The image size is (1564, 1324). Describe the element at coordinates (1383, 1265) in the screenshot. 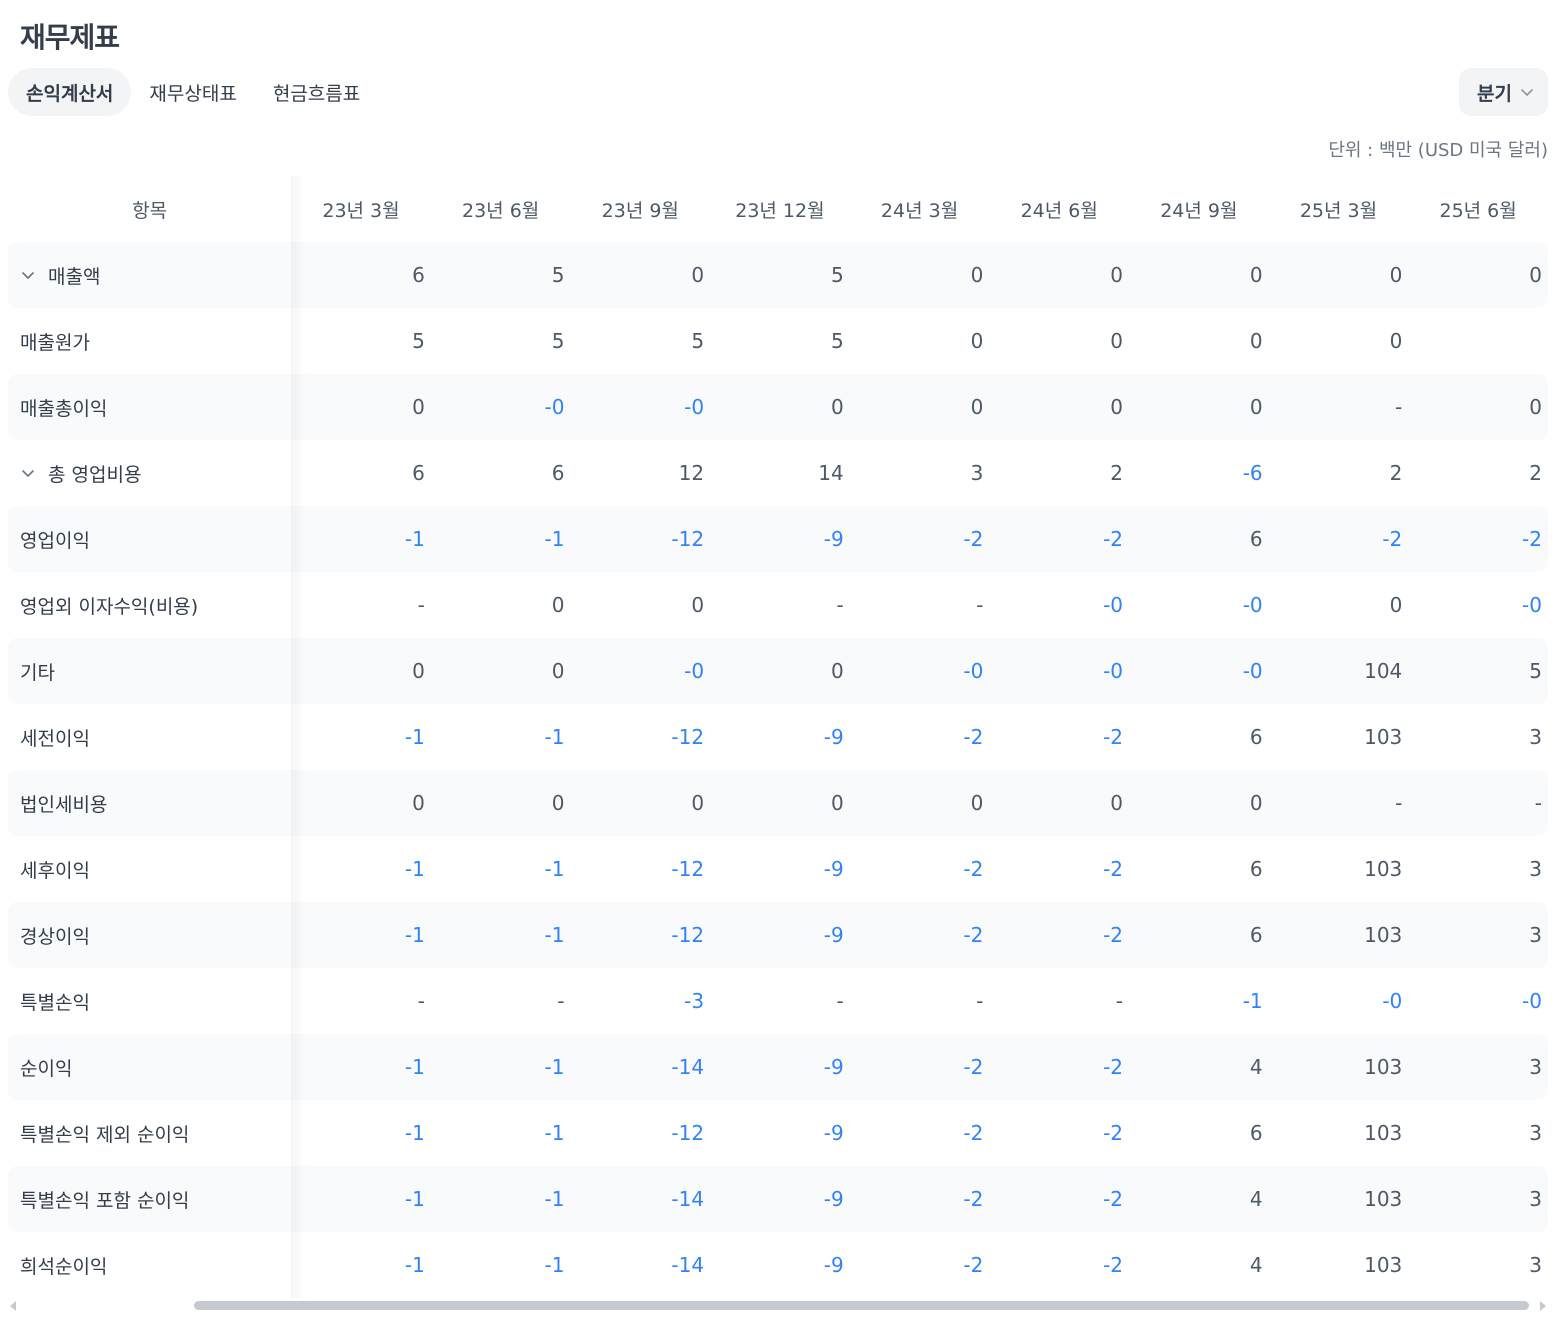

I see `table-cell: 103` at that location.